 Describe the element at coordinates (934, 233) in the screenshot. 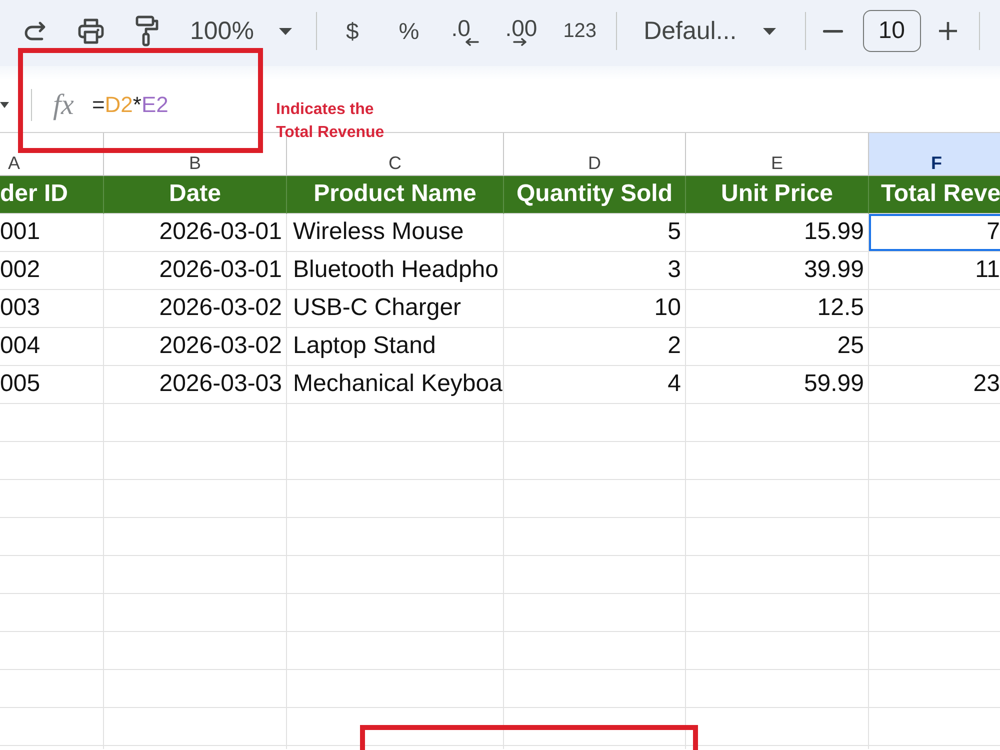

I see `table-cell: 7` at that location.